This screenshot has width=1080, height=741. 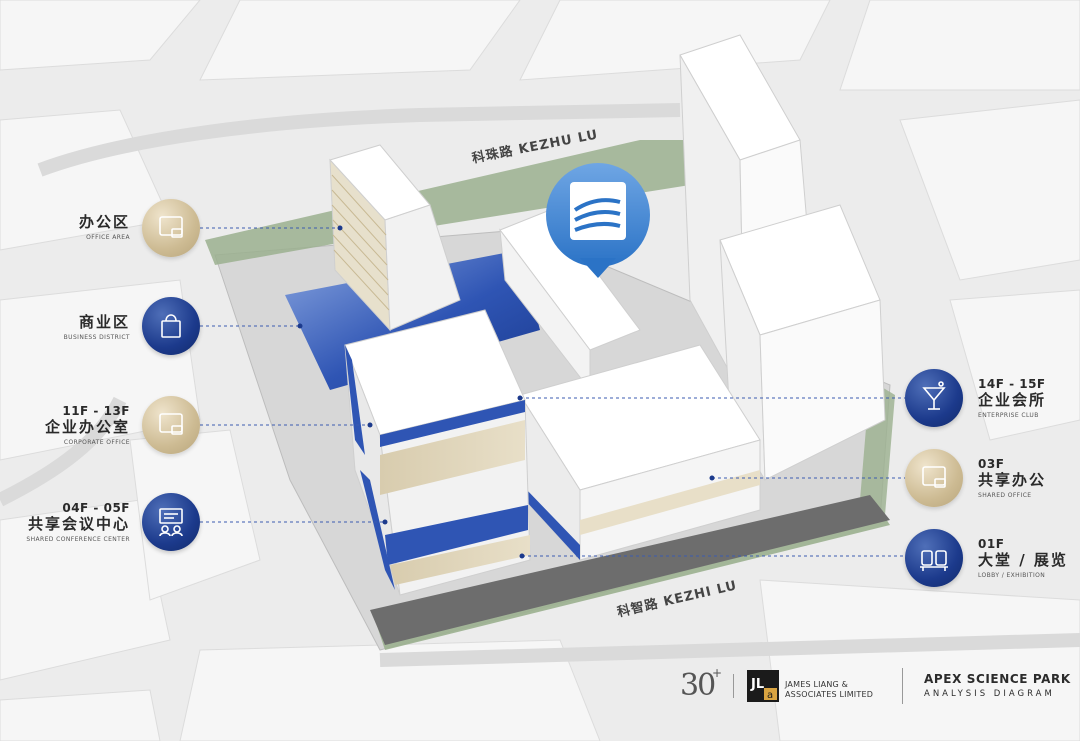 I want to click on callout-label: 办公区, so click(x=104, y=222).